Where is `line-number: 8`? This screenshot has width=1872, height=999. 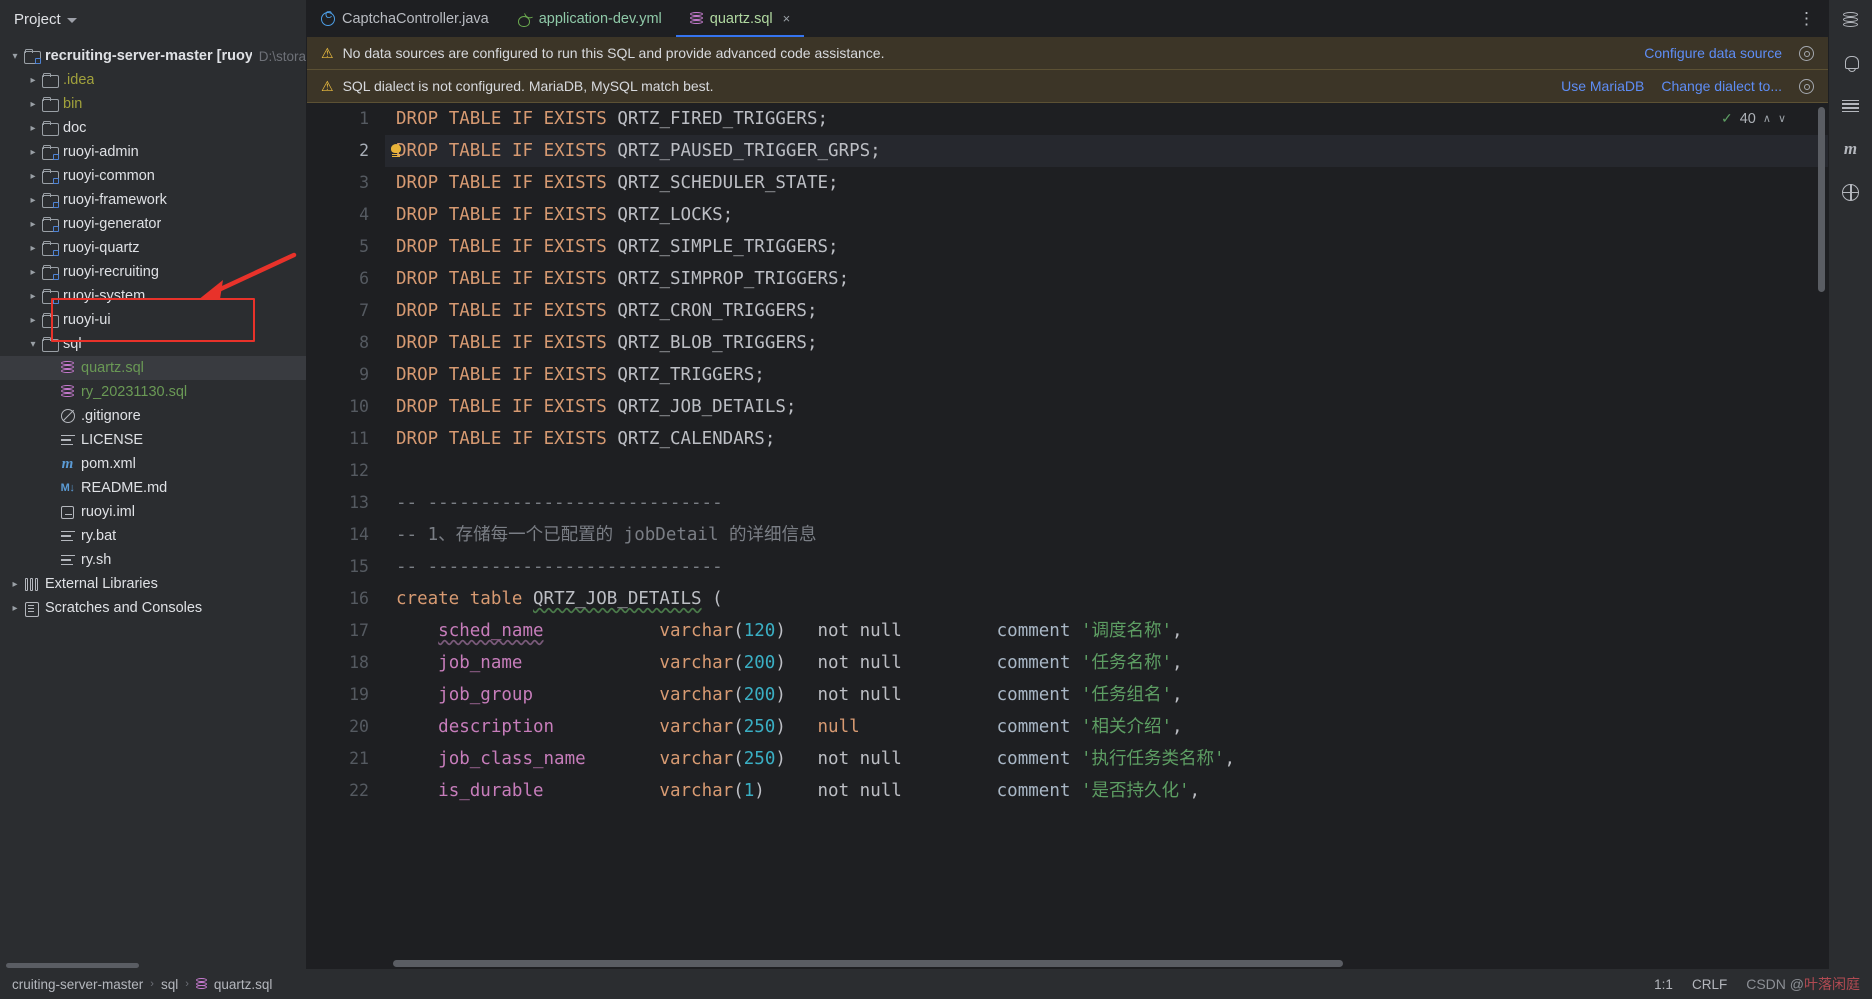 line-number: 8 is located at coordinates (346, 343).